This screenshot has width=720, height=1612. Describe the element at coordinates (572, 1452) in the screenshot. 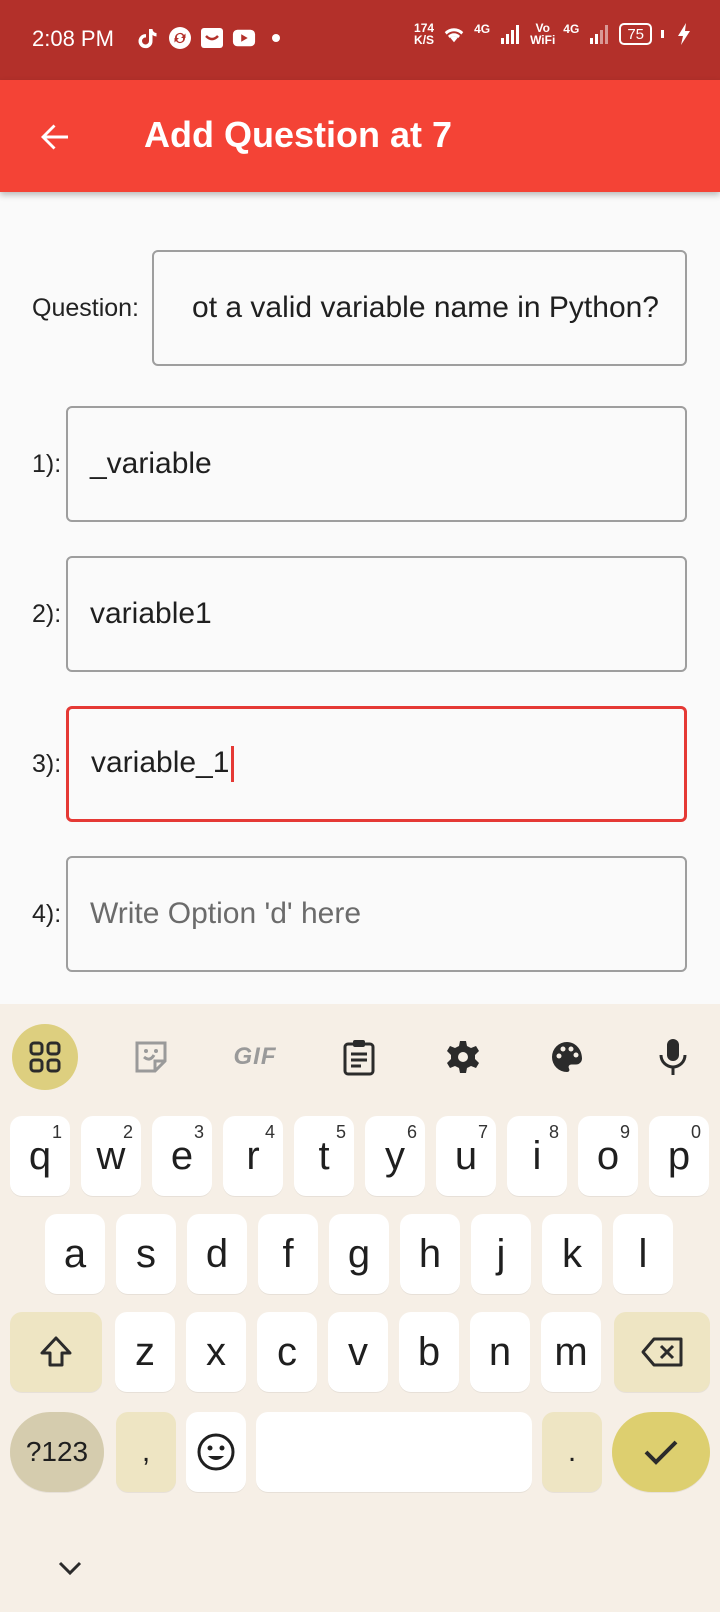

I see `period-key: .` at that location.